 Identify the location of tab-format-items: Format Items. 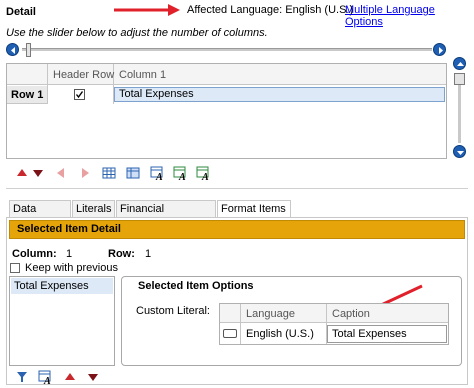
(254, 208).